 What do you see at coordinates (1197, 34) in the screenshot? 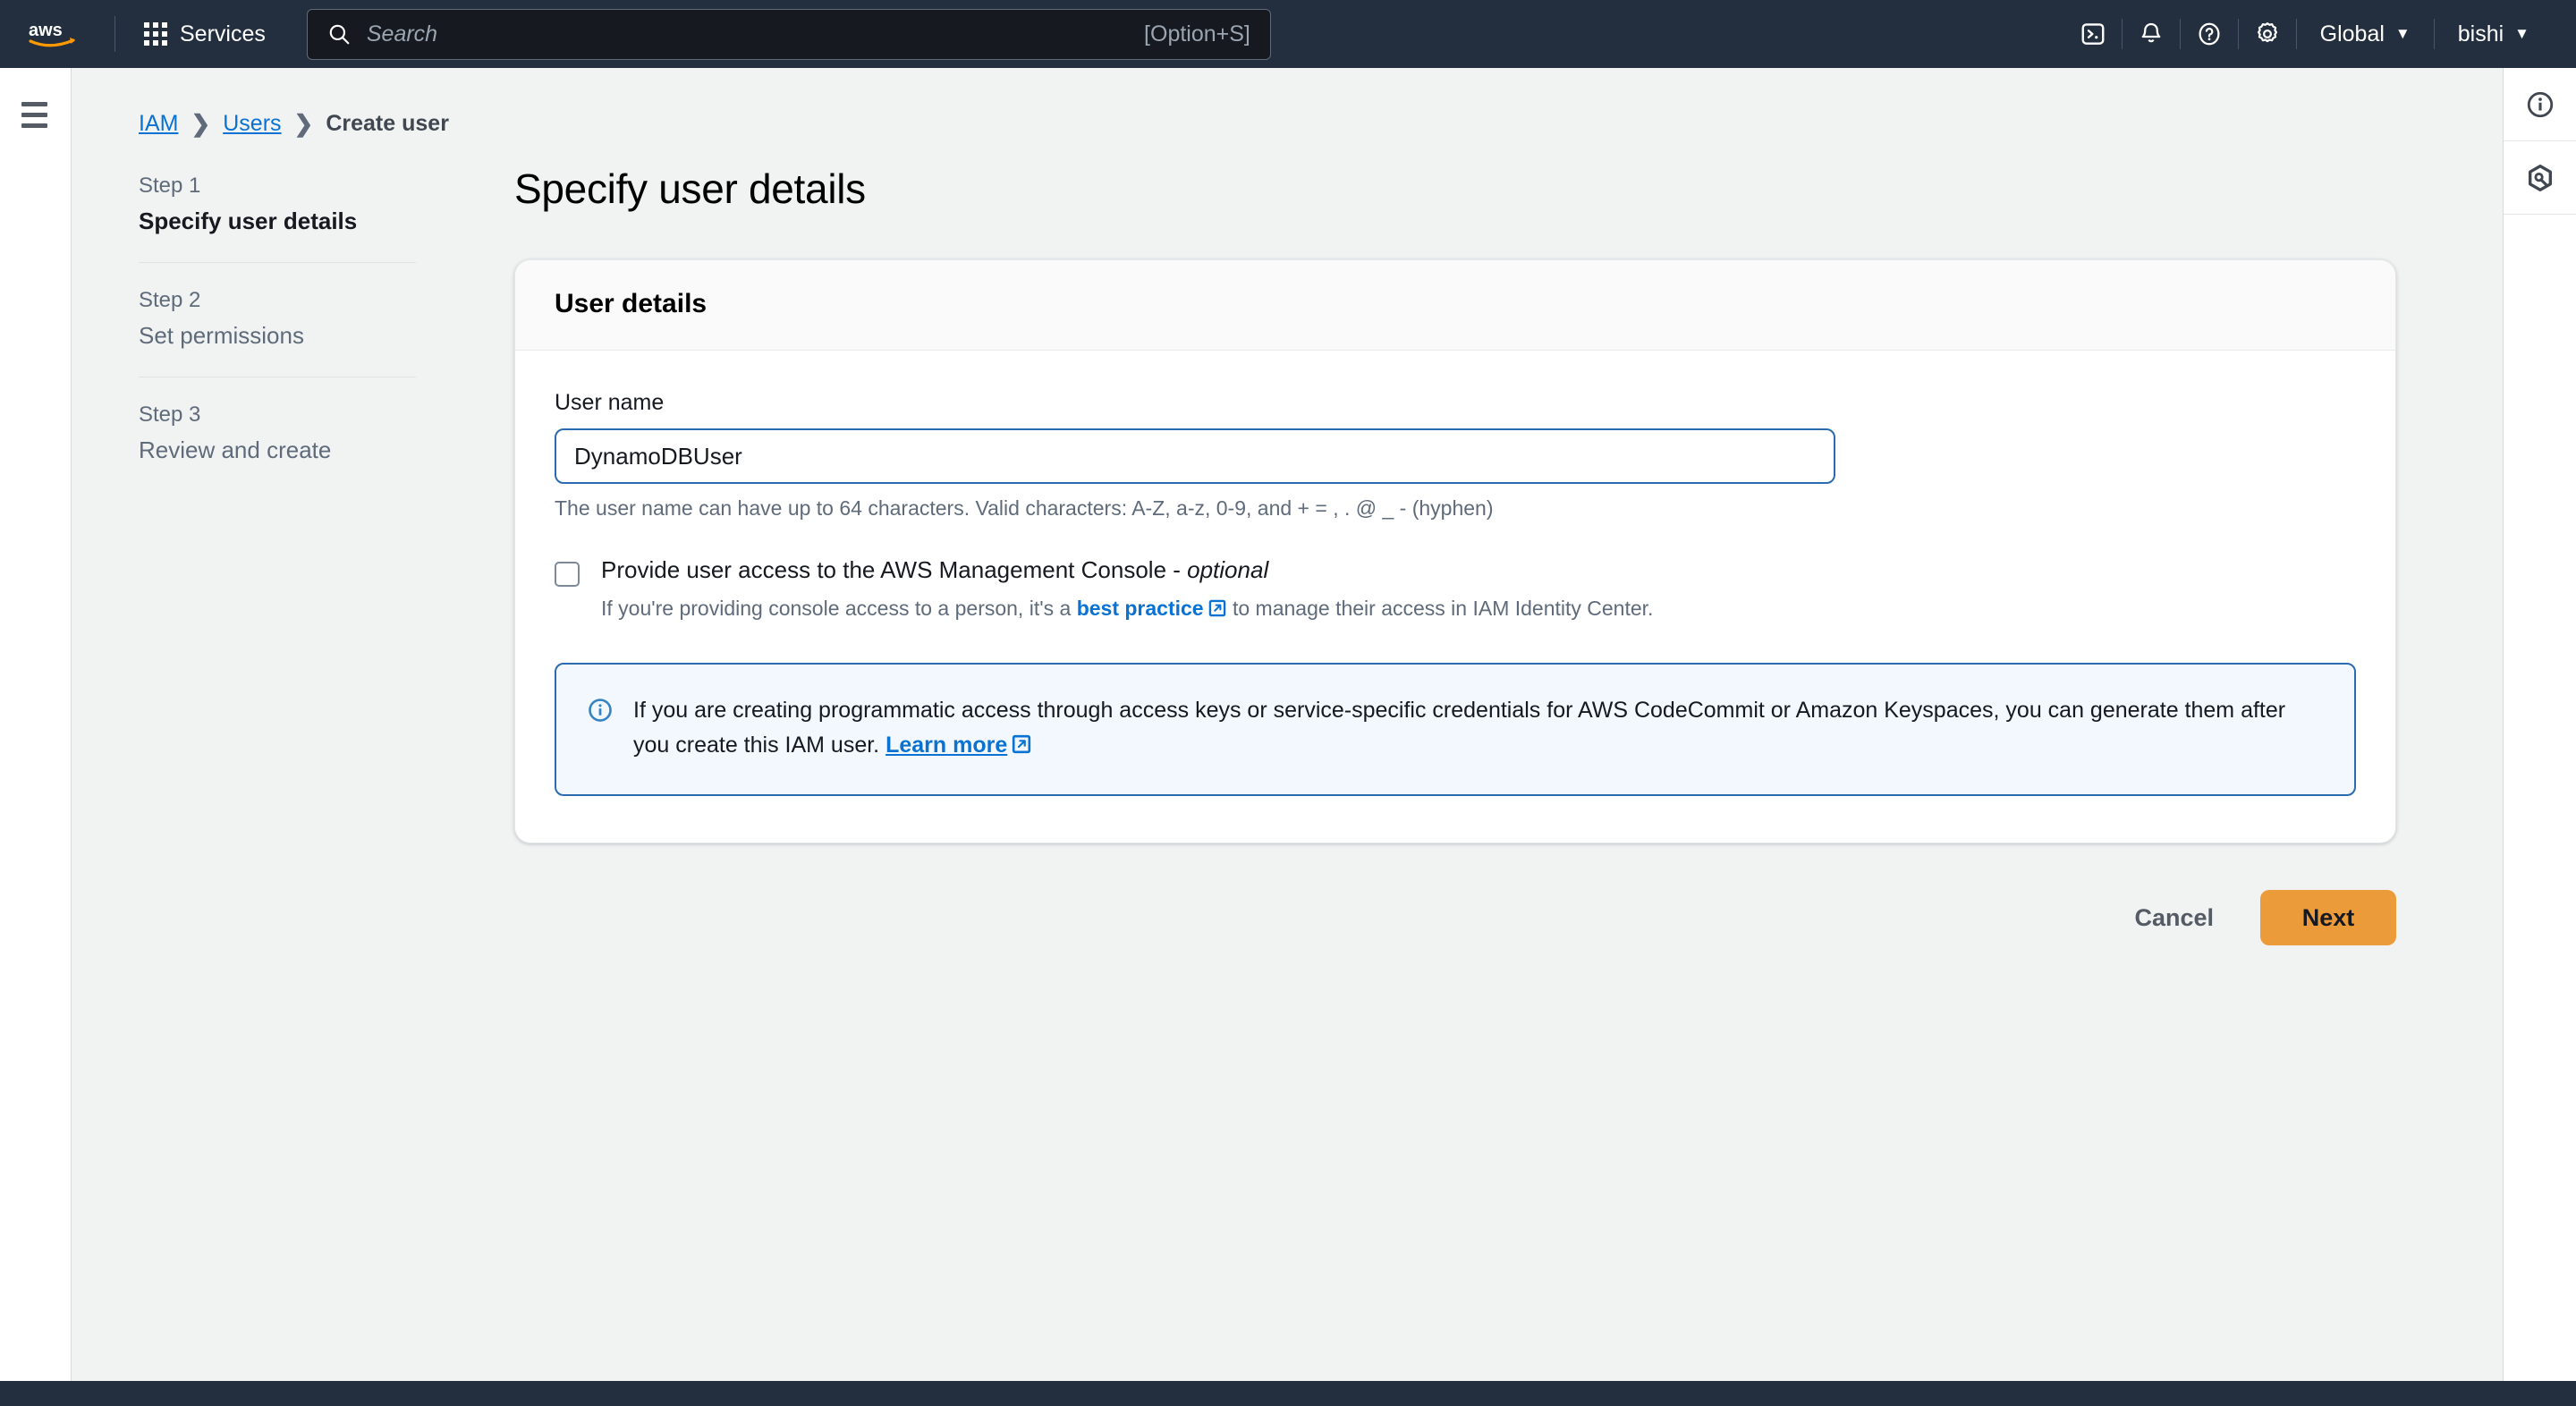
I see `search-shortcut-hint: [Option+S]` at bounding box center [1197, 34].